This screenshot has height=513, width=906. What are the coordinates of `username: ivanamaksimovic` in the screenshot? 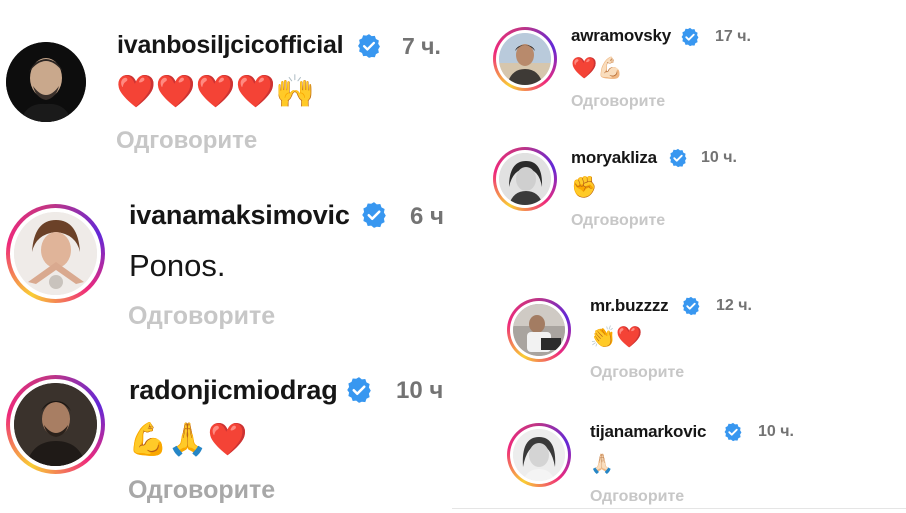 It's located at (239, 215).